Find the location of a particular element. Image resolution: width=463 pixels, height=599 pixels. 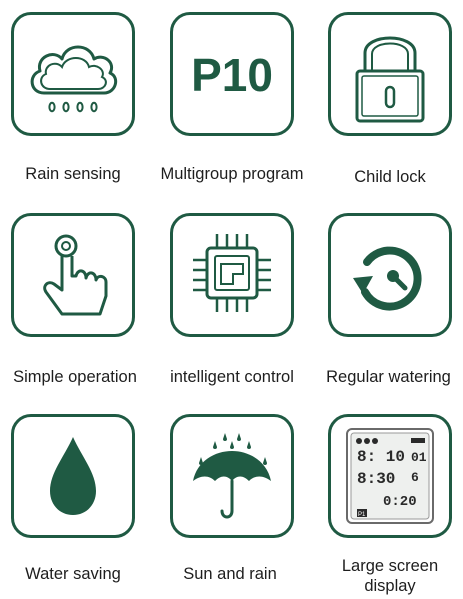

p10-program-icon: P10 is located at coordinates (232, 75).